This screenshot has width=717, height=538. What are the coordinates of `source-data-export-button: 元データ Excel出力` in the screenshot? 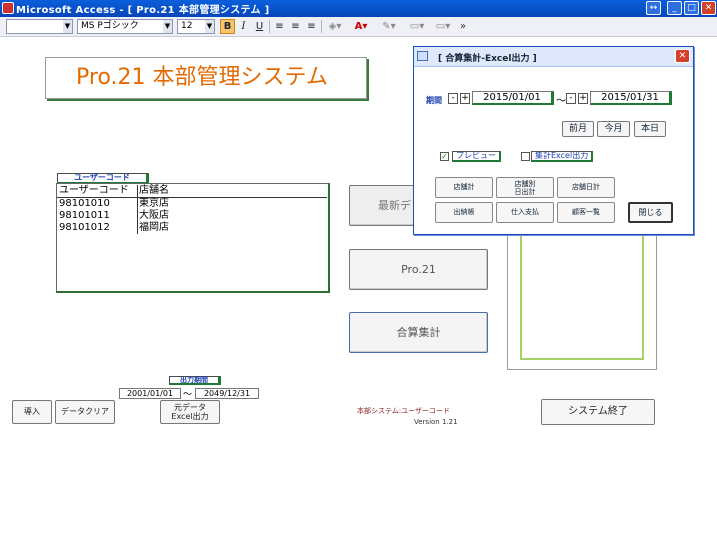 It's located at (190, 412).